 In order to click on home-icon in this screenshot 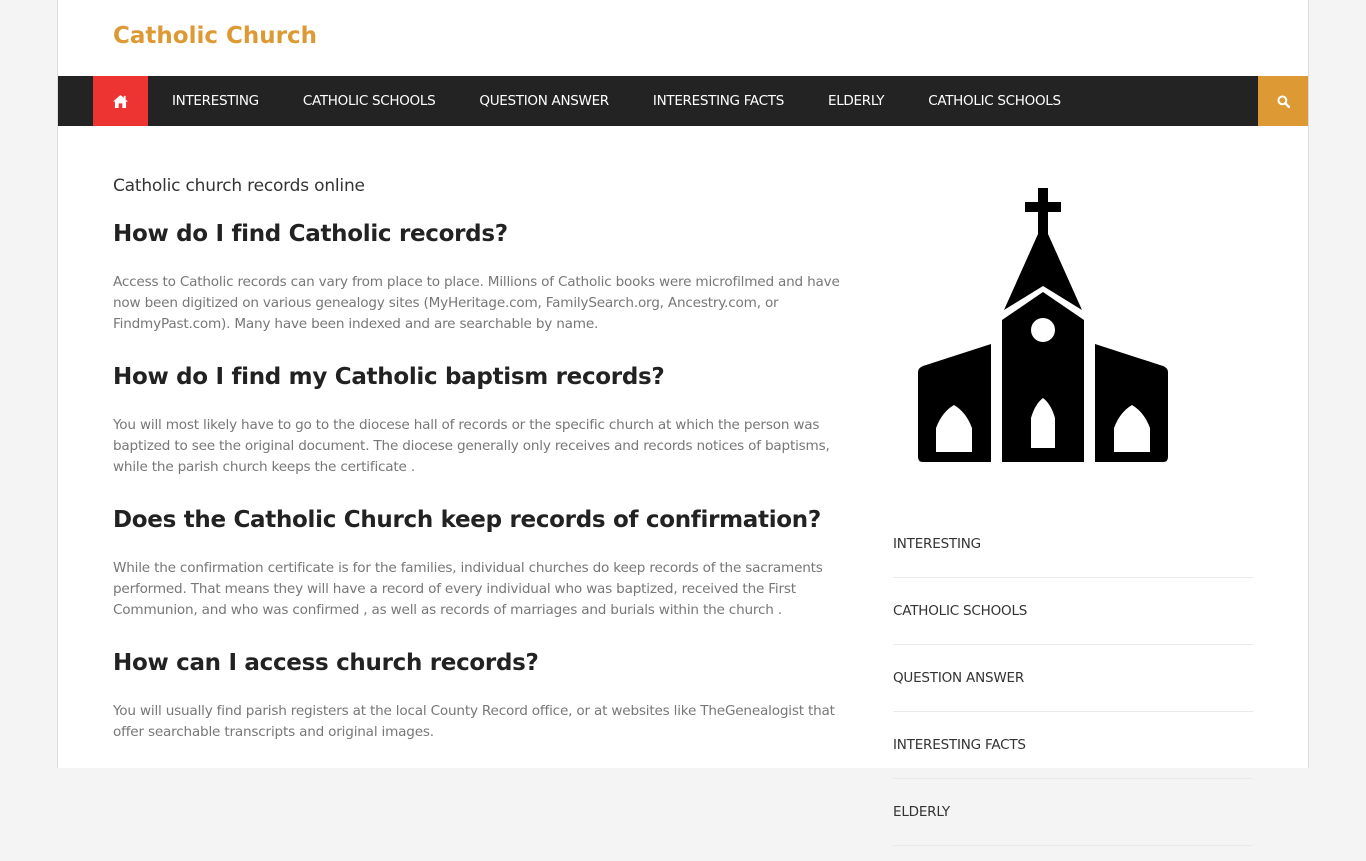, I will do `click(120, 101)`.